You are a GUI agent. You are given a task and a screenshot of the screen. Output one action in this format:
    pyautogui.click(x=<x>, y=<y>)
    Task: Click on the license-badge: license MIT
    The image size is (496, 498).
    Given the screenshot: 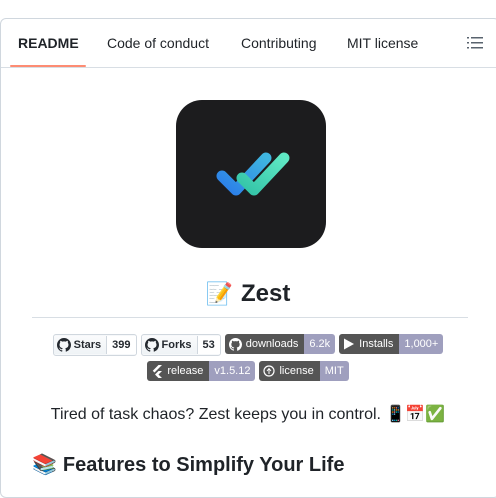 What is the action you would take?
    pyautogui.click(x=304, y=371)
    